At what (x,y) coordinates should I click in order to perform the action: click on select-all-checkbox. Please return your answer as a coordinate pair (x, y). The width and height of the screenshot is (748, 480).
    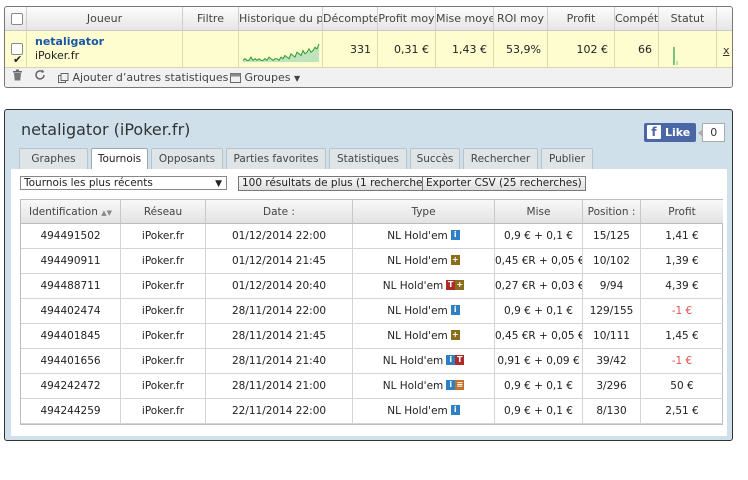
    Looking at the image, I should click on (17, 19).